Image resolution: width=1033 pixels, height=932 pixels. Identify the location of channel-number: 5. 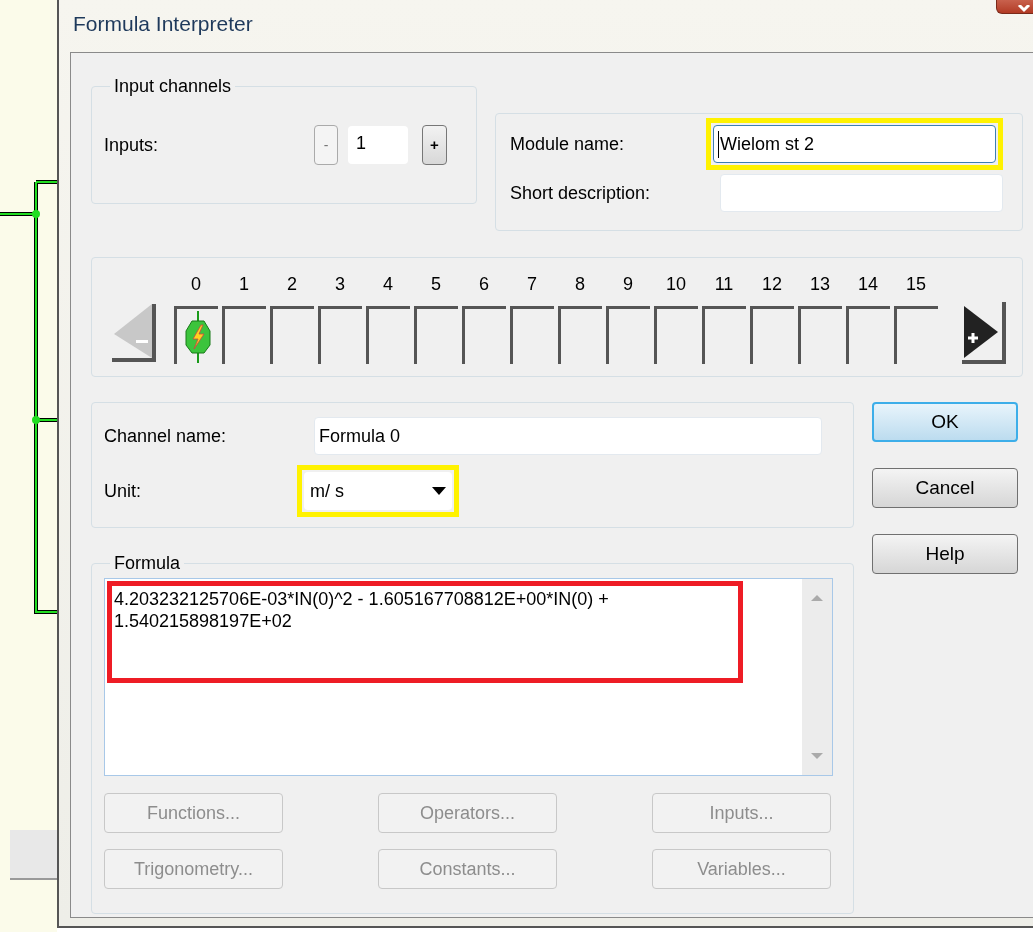
(436, 284).